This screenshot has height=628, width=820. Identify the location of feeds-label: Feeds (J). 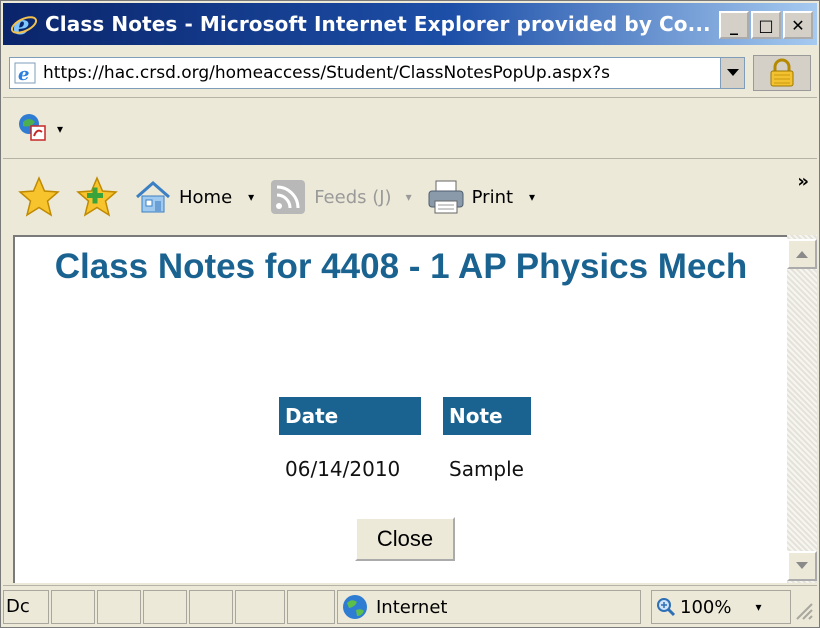
(353, 197).